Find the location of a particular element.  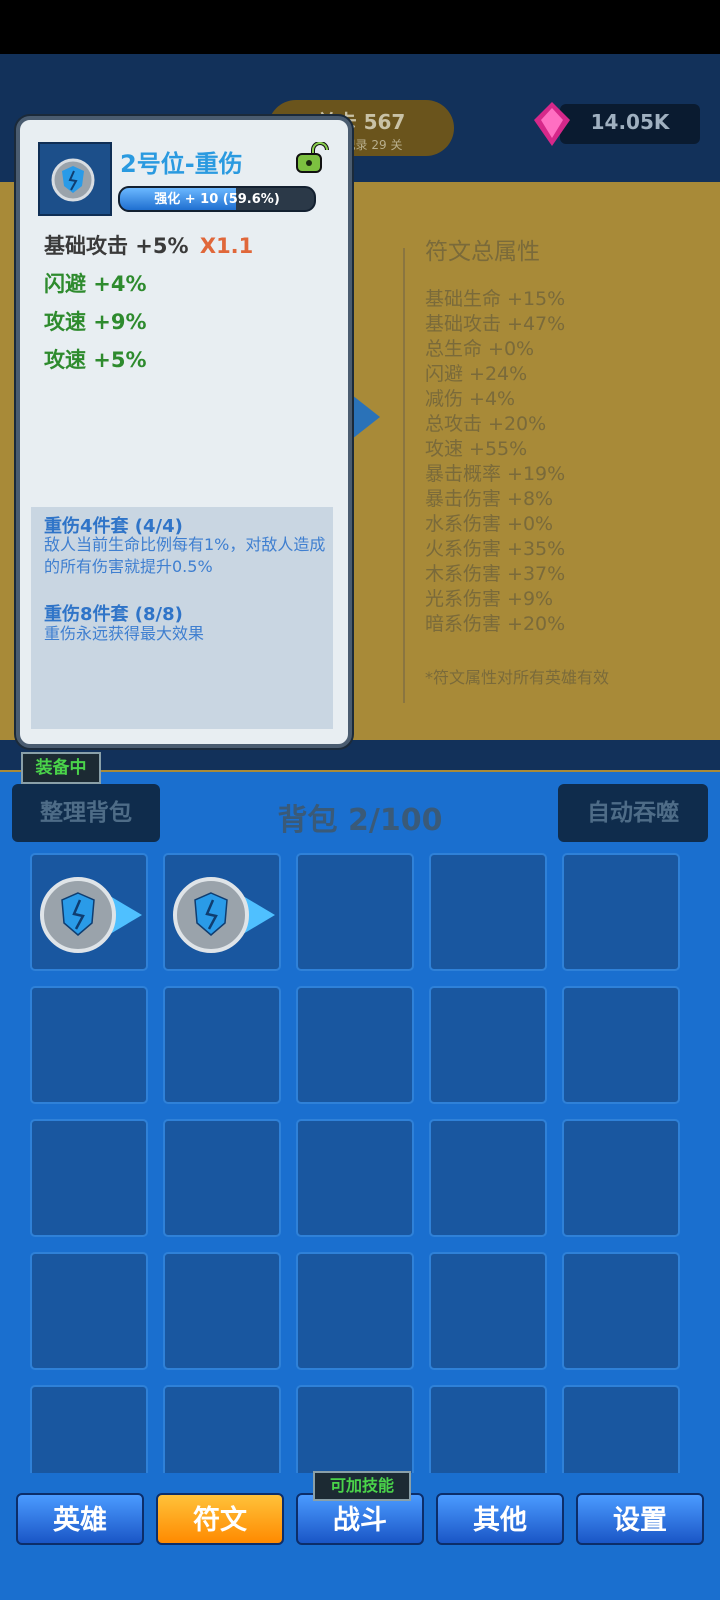

skill-available-badge: 可加技能 is located at coordinates (362, 1486).